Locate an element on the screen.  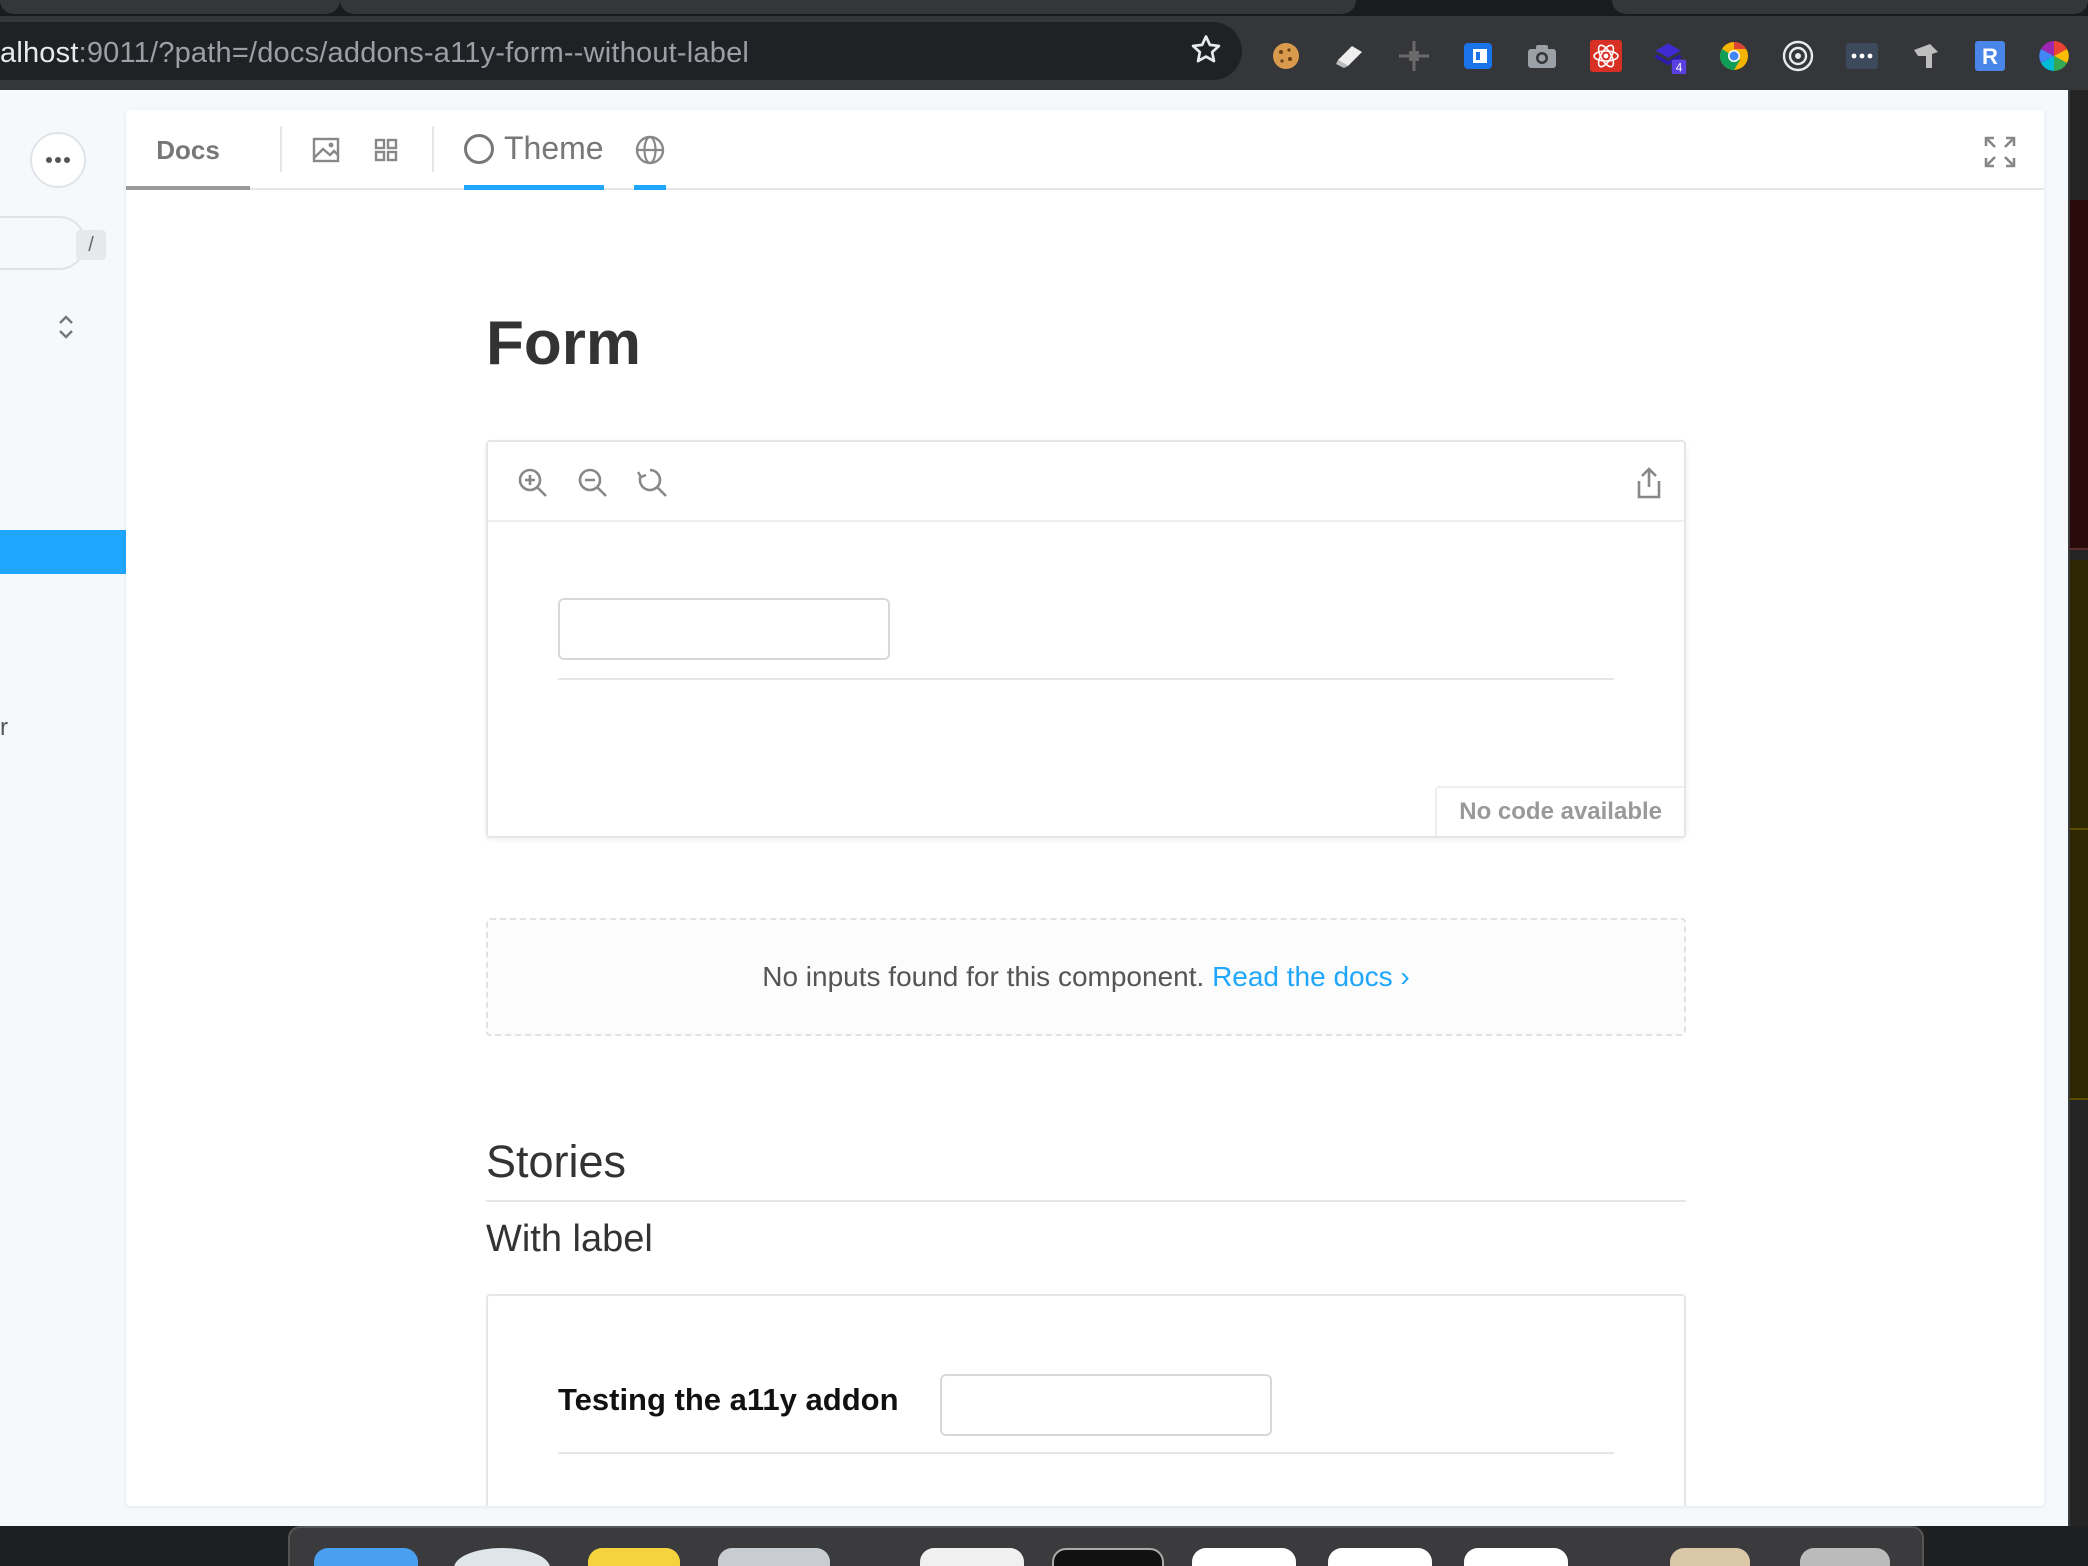
downloads-icon is located at coordinates (1710, 1557).